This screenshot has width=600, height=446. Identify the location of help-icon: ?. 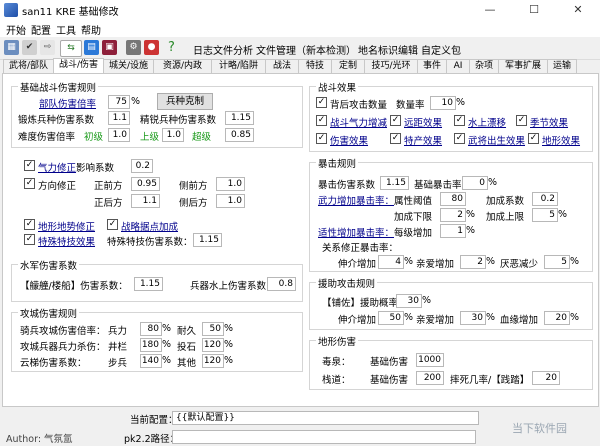
(171, 47).